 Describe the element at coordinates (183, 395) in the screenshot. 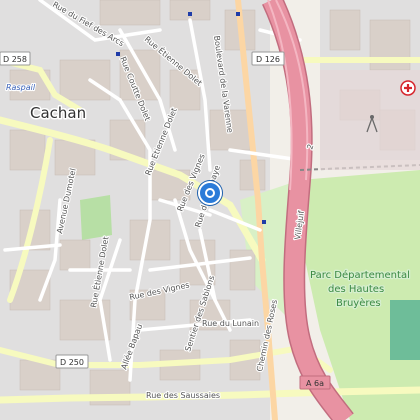

I see `street-label-rue-des-saussaies: Rue des Saussaies` at that location.